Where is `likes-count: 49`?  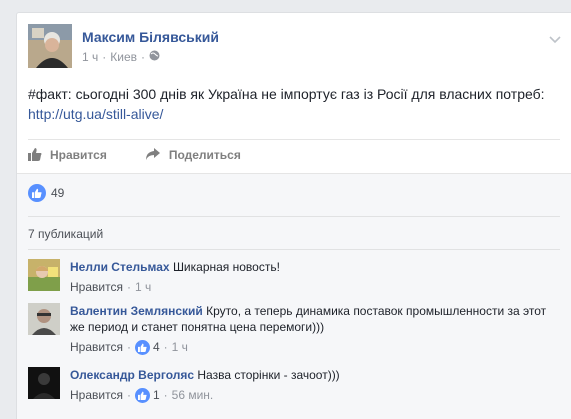
likes-count: 49 is located at coordinates (58, 193).